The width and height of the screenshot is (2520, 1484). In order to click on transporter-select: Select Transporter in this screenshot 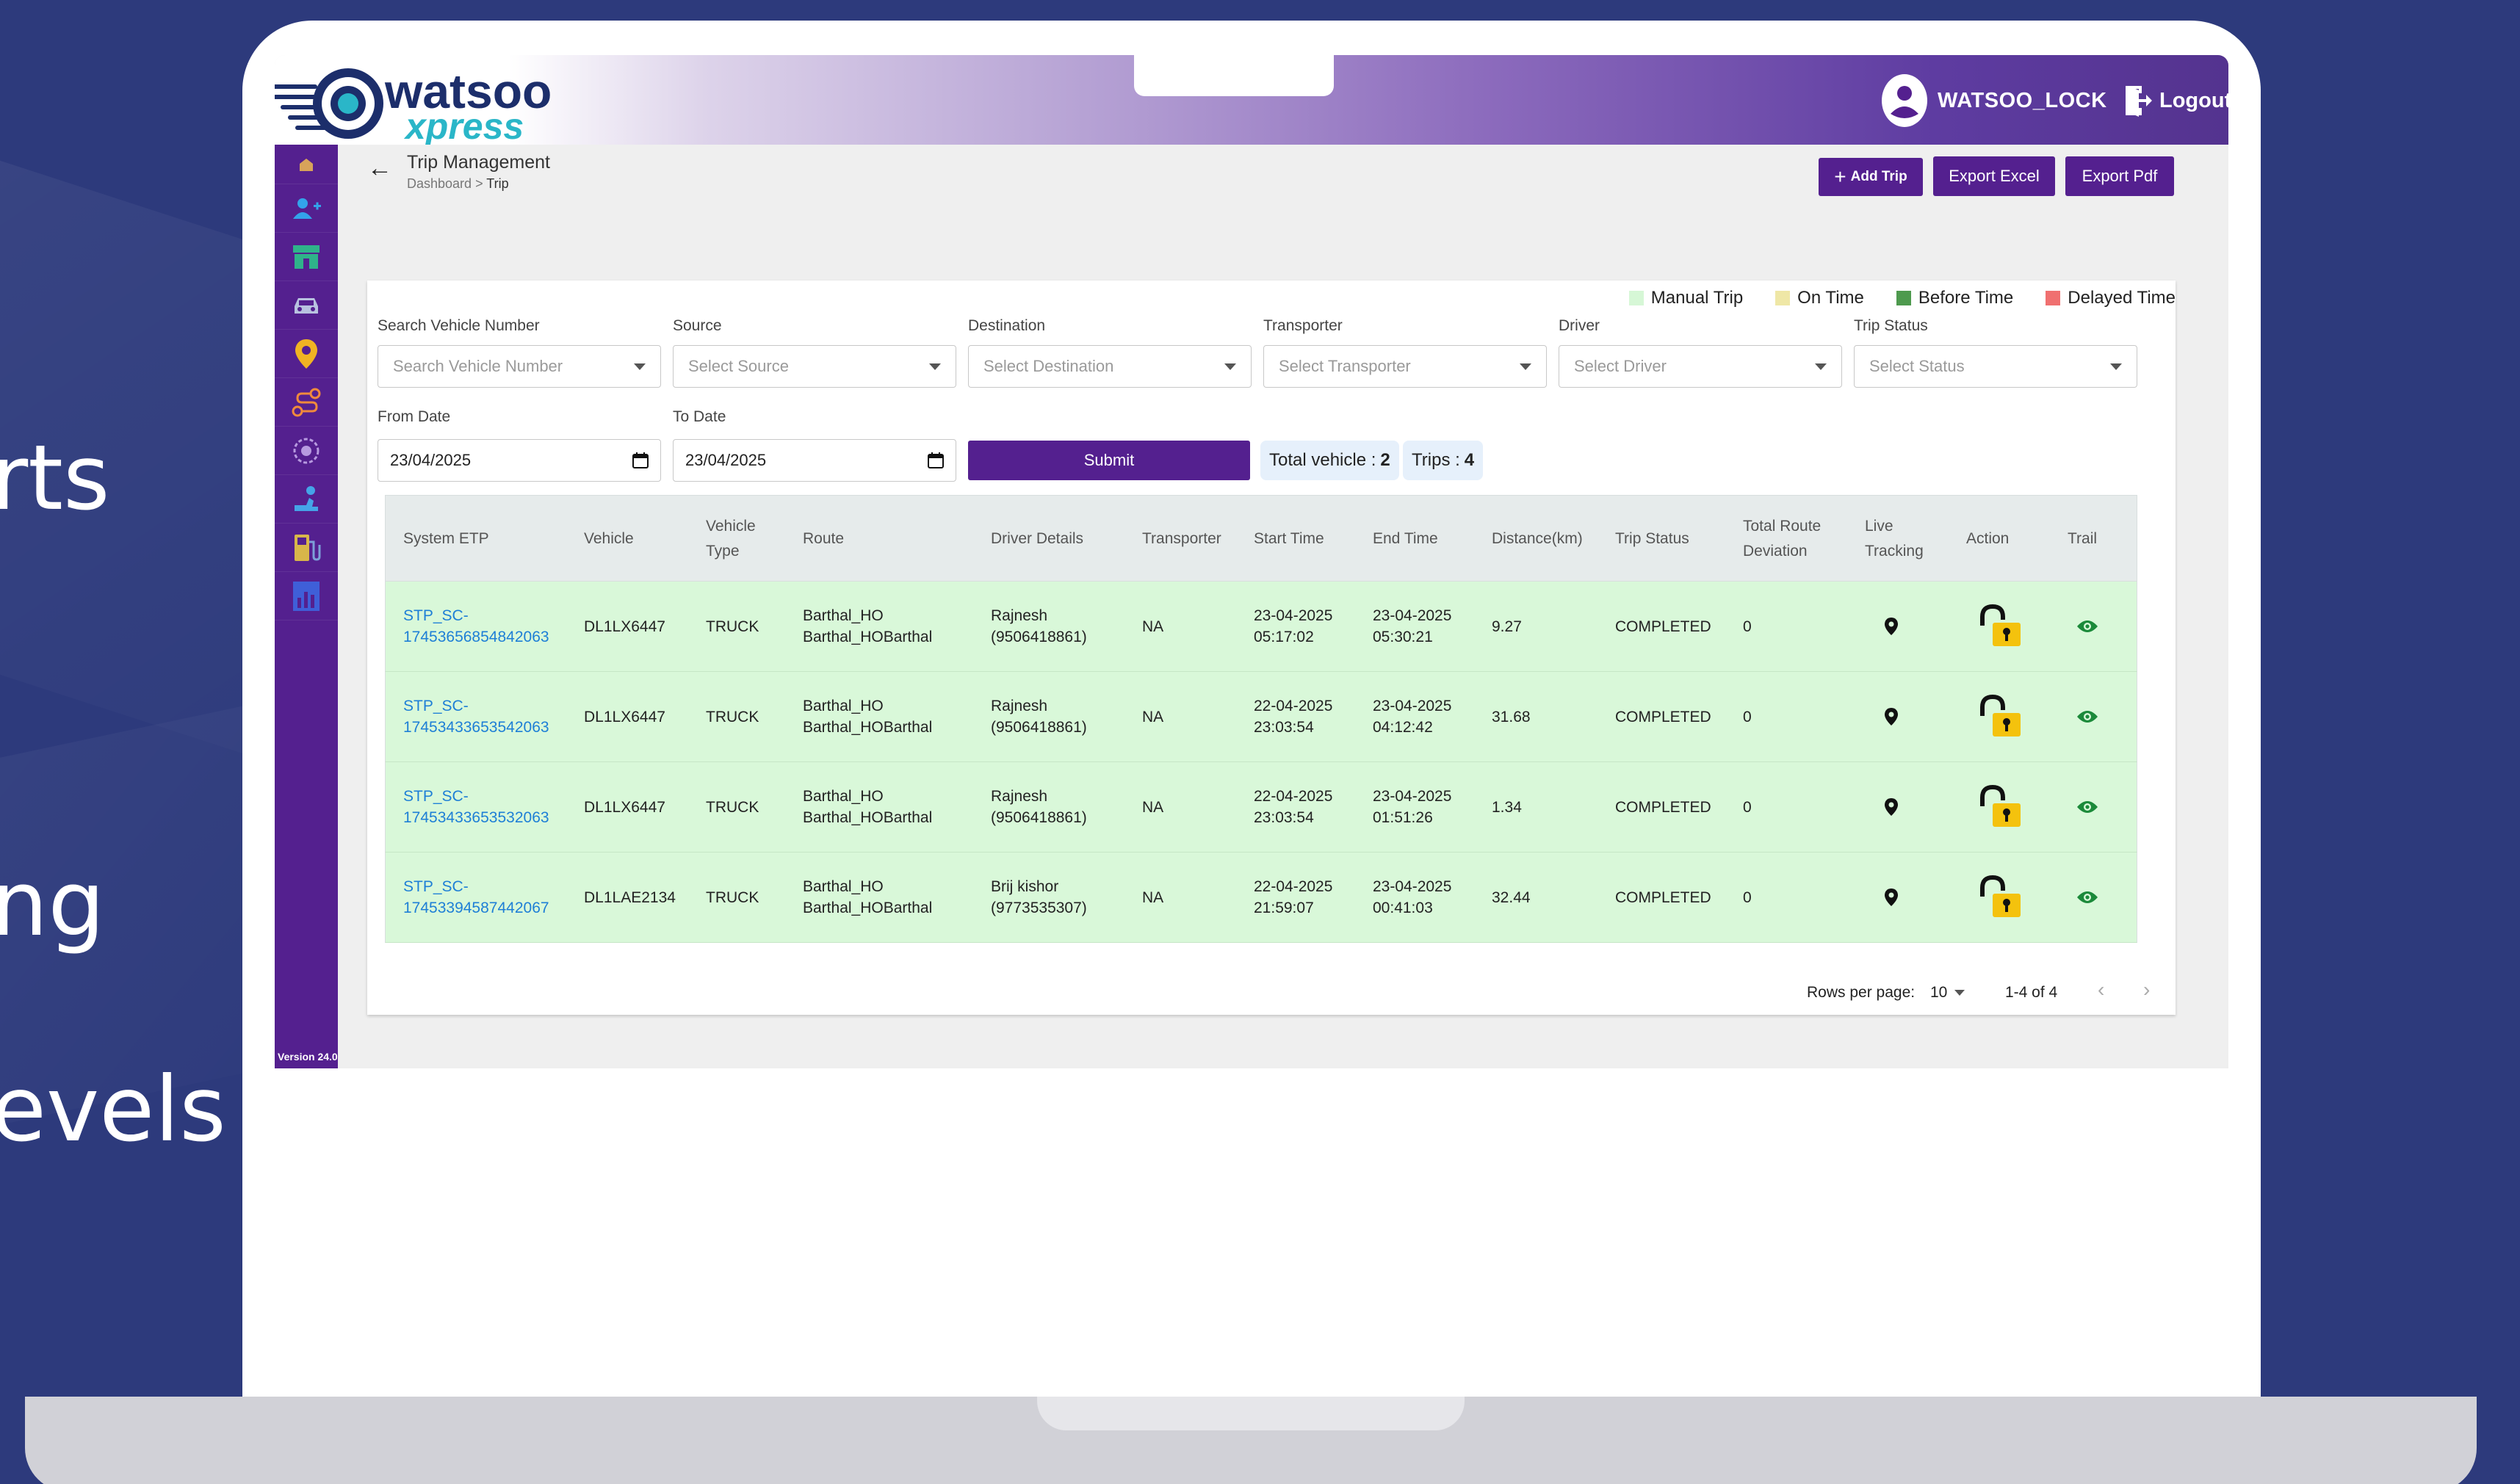, I will do `click(1405, 366)`.